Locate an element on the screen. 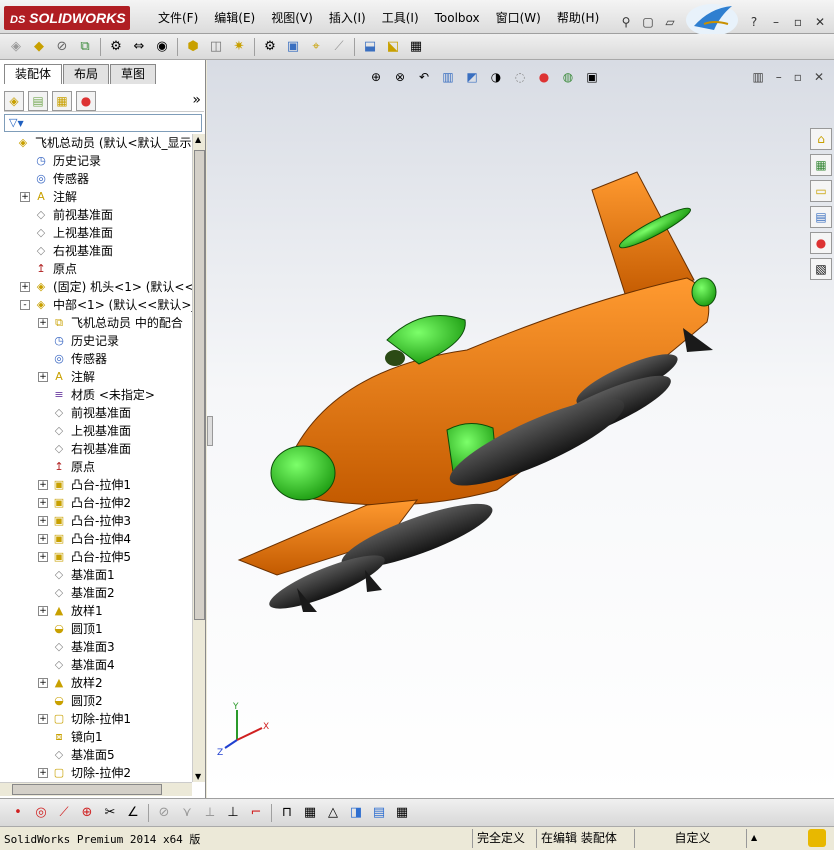 The image size is (834, 850). tree-item: ◇ 基准面3 is located at coordinates (76, 647).